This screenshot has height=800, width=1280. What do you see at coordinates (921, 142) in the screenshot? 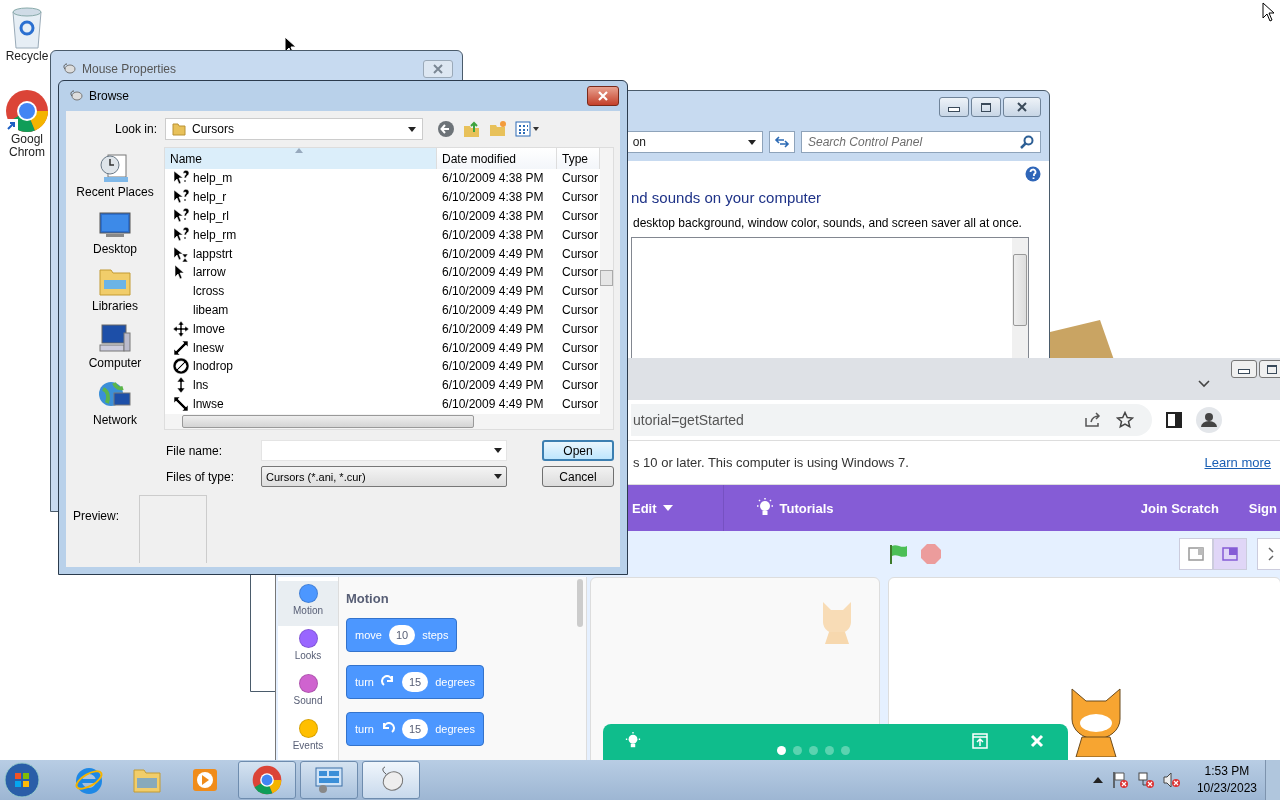
I see `search-field: Search Control Panel` at bounding box center [921, 142].